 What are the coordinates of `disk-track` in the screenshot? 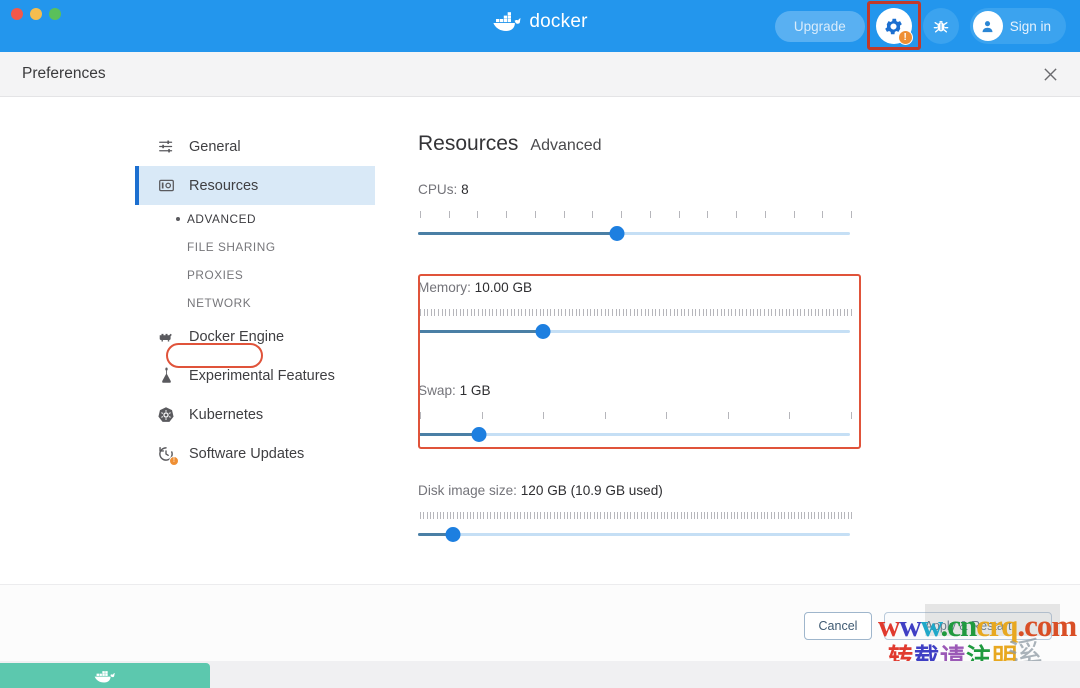 It's located at (634, 534).